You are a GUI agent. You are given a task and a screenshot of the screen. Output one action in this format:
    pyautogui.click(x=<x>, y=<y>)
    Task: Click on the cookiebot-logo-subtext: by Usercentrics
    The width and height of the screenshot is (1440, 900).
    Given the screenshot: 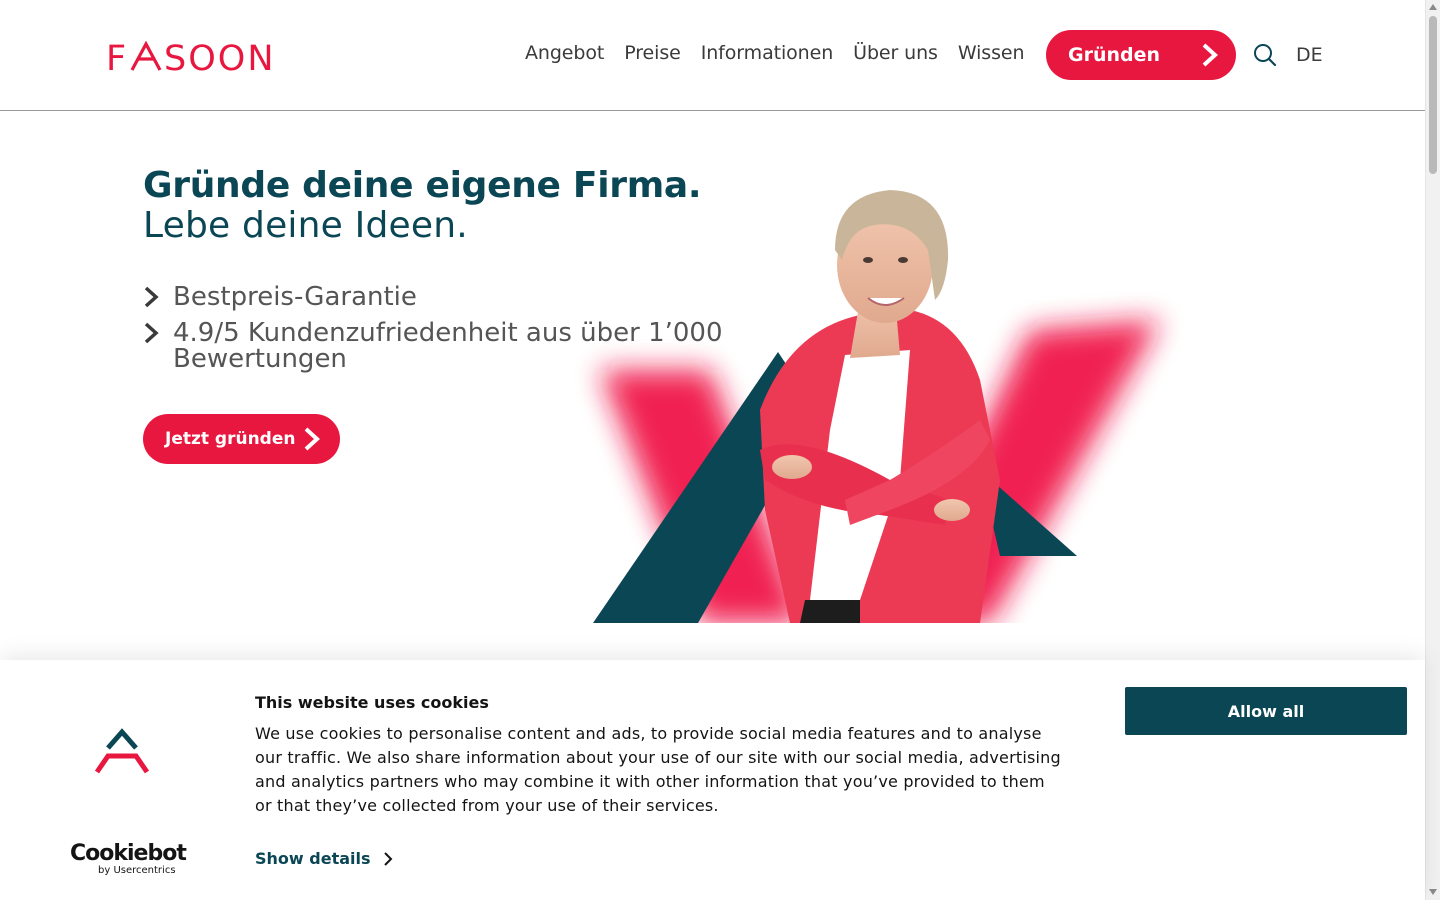 What is the action you would take?
    pyautogui.click(x=137, y=870)
    